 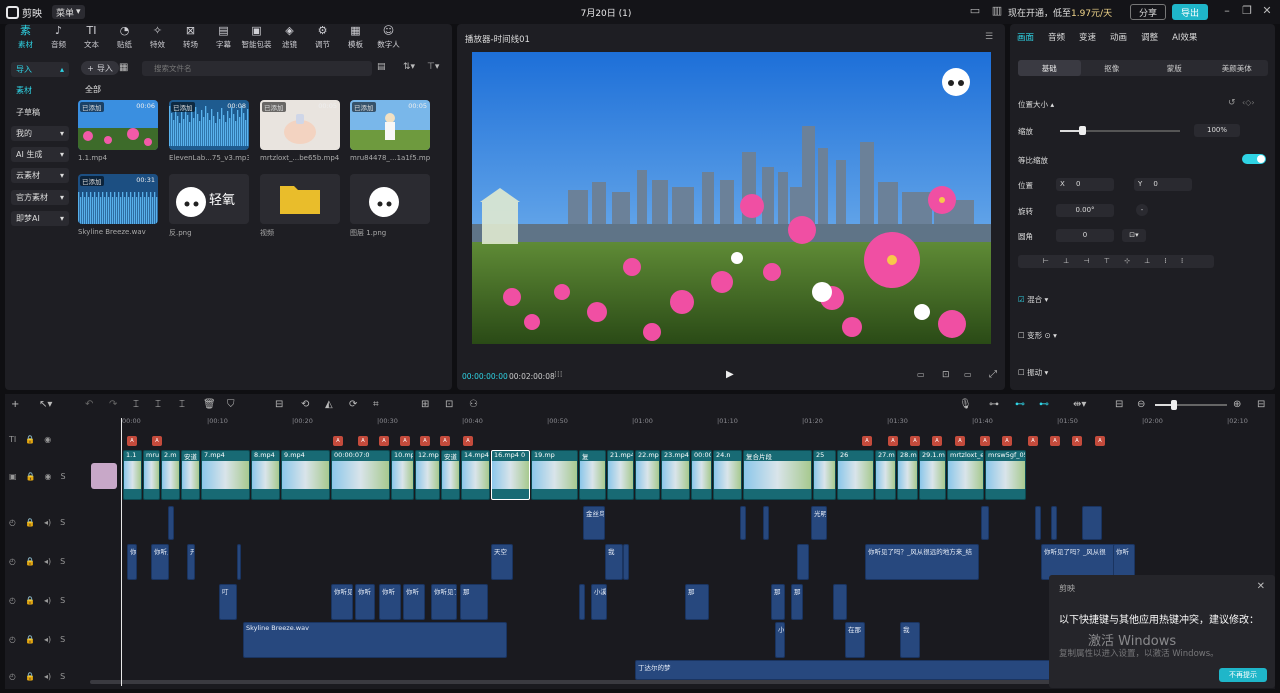 I want to click on rotation-dial-icon: -, so click(x=1142, y=210).